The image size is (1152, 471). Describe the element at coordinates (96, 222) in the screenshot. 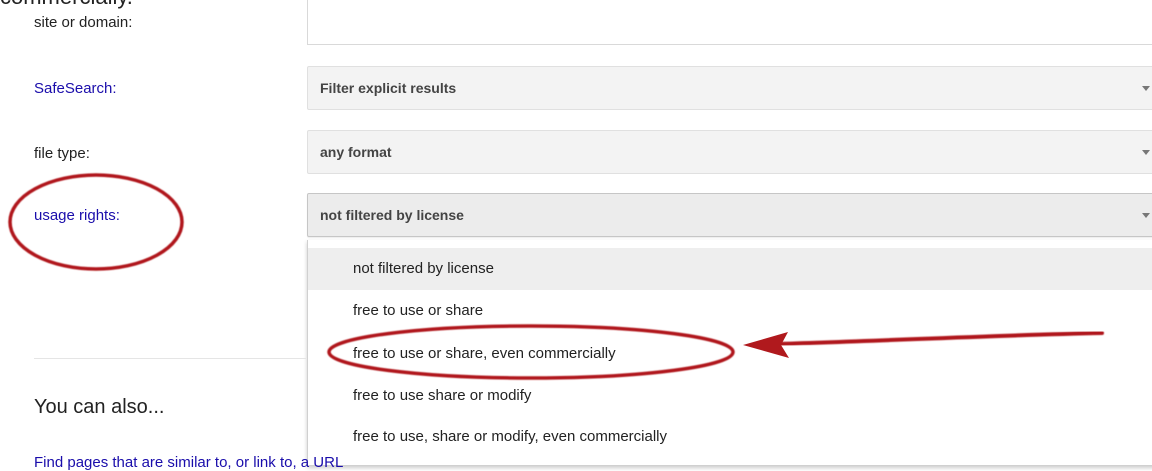

I see `annotation-circle-usage-rights` at that location.